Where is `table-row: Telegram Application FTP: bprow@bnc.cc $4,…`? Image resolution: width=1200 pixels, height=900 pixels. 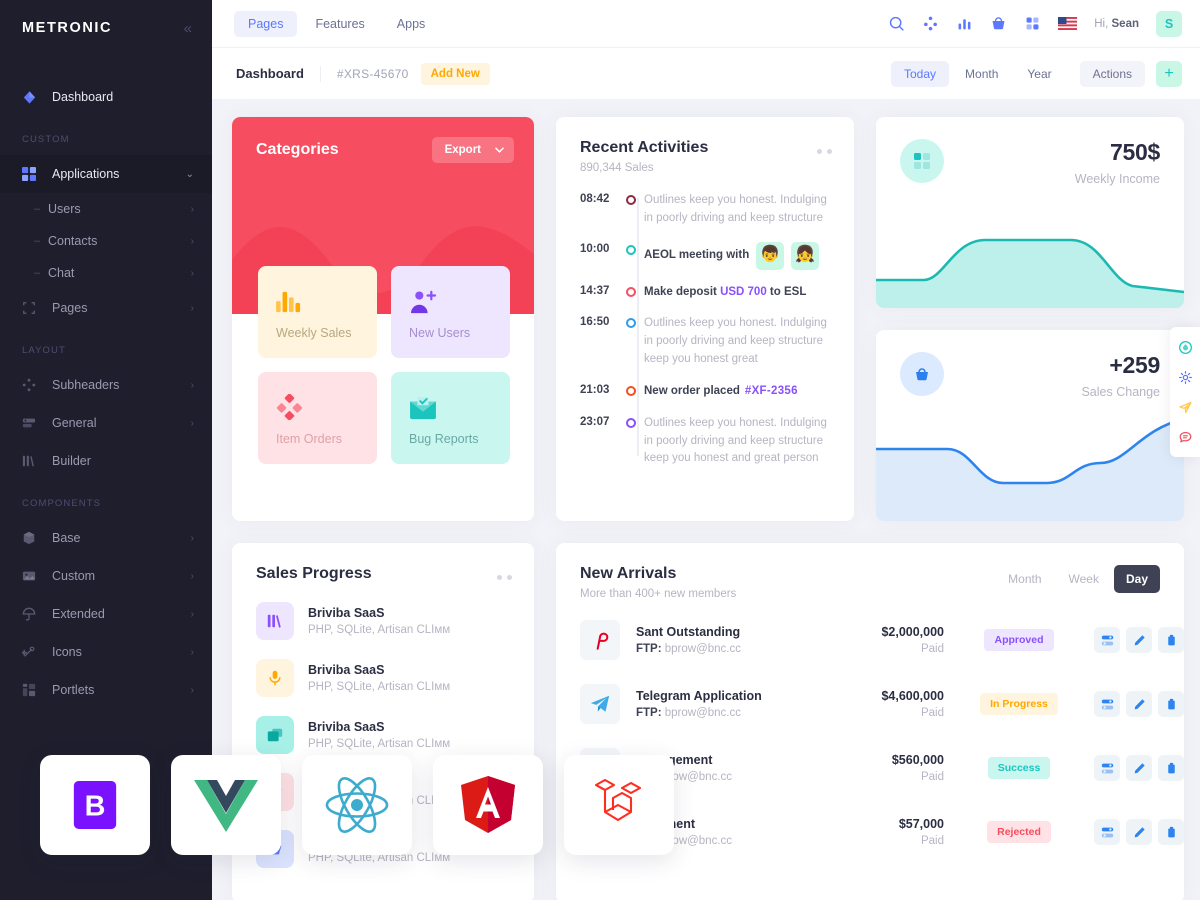
table-row: Telegram Application FTP: bprow@bnc.cc $4,… is located at coordinates (882, 704).